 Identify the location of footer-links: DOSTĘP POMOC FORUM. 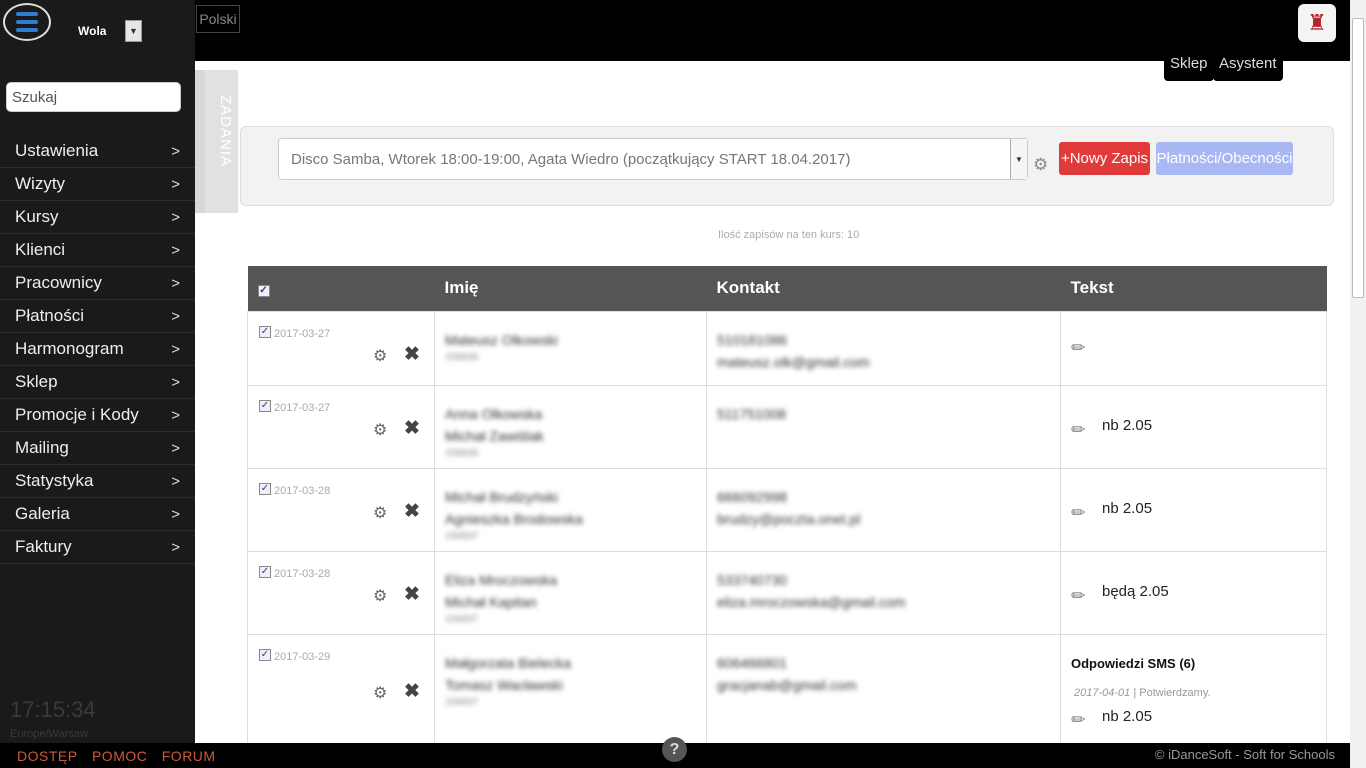
(121, 756).